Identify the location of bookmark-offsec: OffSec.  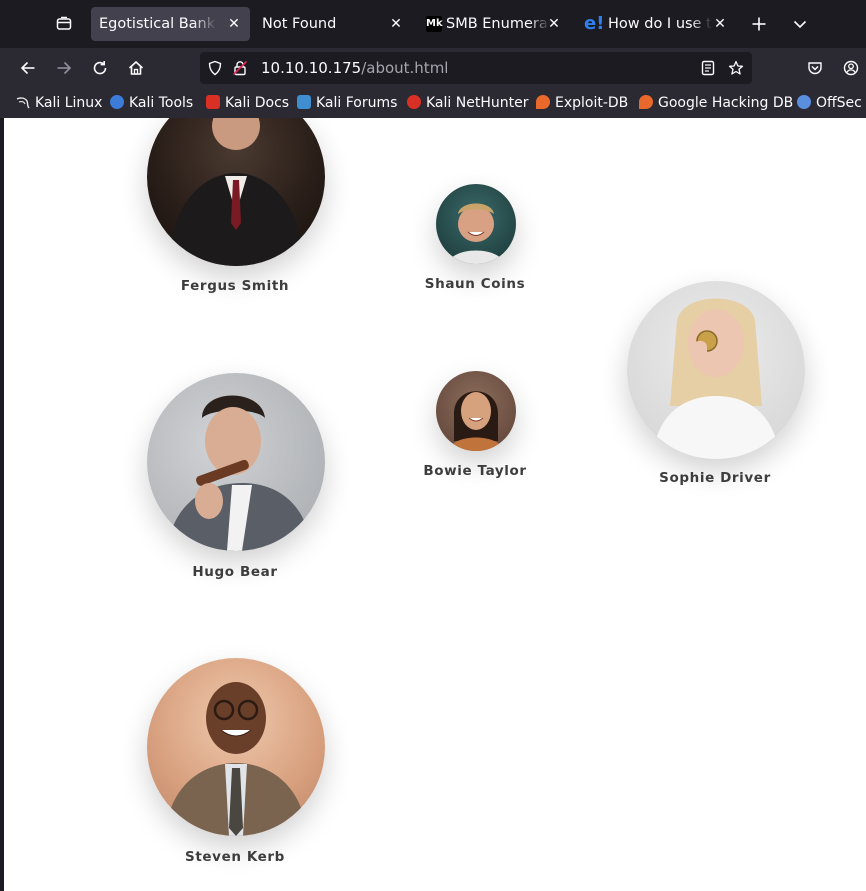
(829, 103).